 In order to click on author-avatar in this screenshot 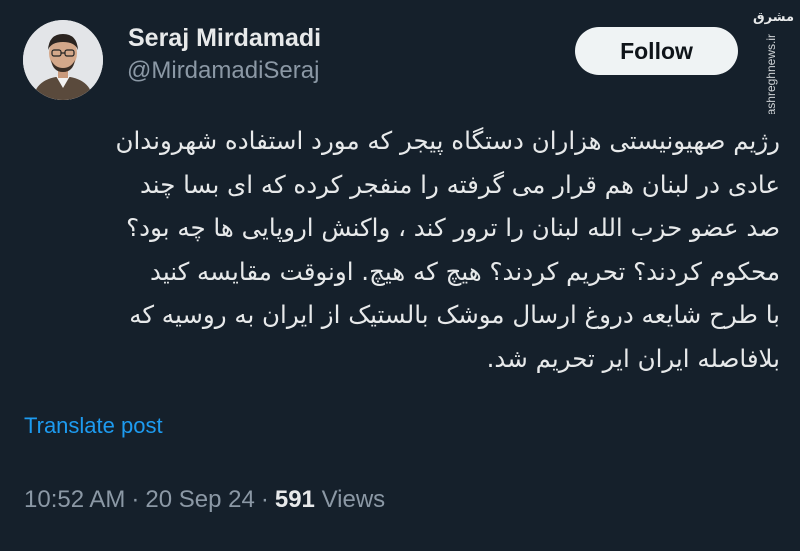, I will do `click(63, 60)`.